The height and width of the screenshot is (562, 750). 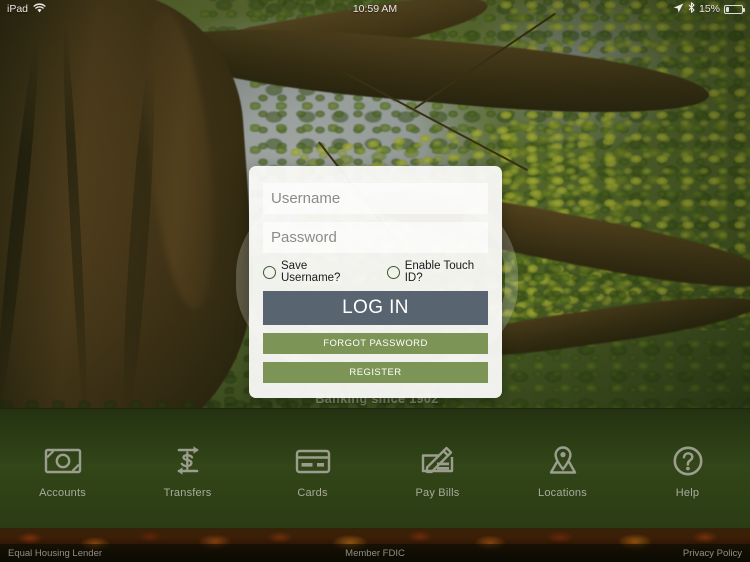 I want to click on save-username-label: Save Username?, so click(x=311, y=272).